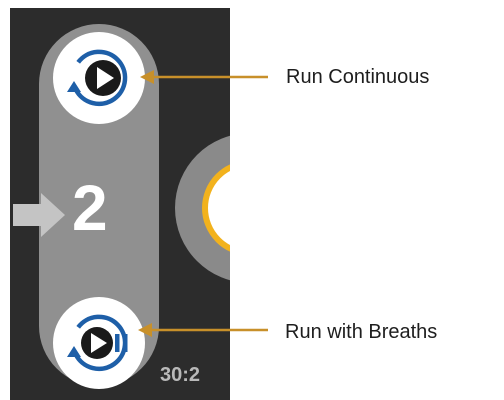  What do you see at coordinates (180, 375) in the screenshot?
I see `compression-ratio-label: 30:2` at bounding box center [180, 375].